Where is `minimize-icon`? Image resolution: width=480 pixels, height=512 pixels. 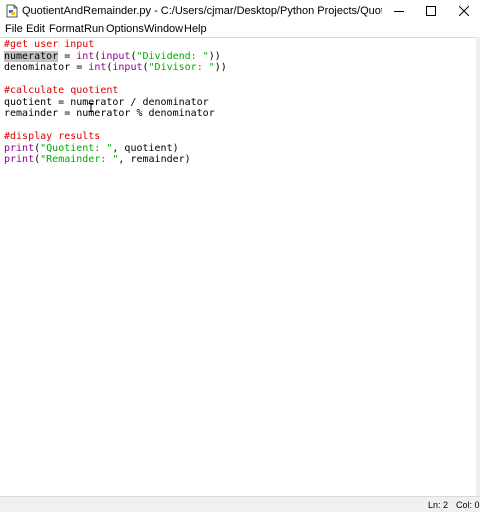 minimize-icon is located at coordinates (399, 11).